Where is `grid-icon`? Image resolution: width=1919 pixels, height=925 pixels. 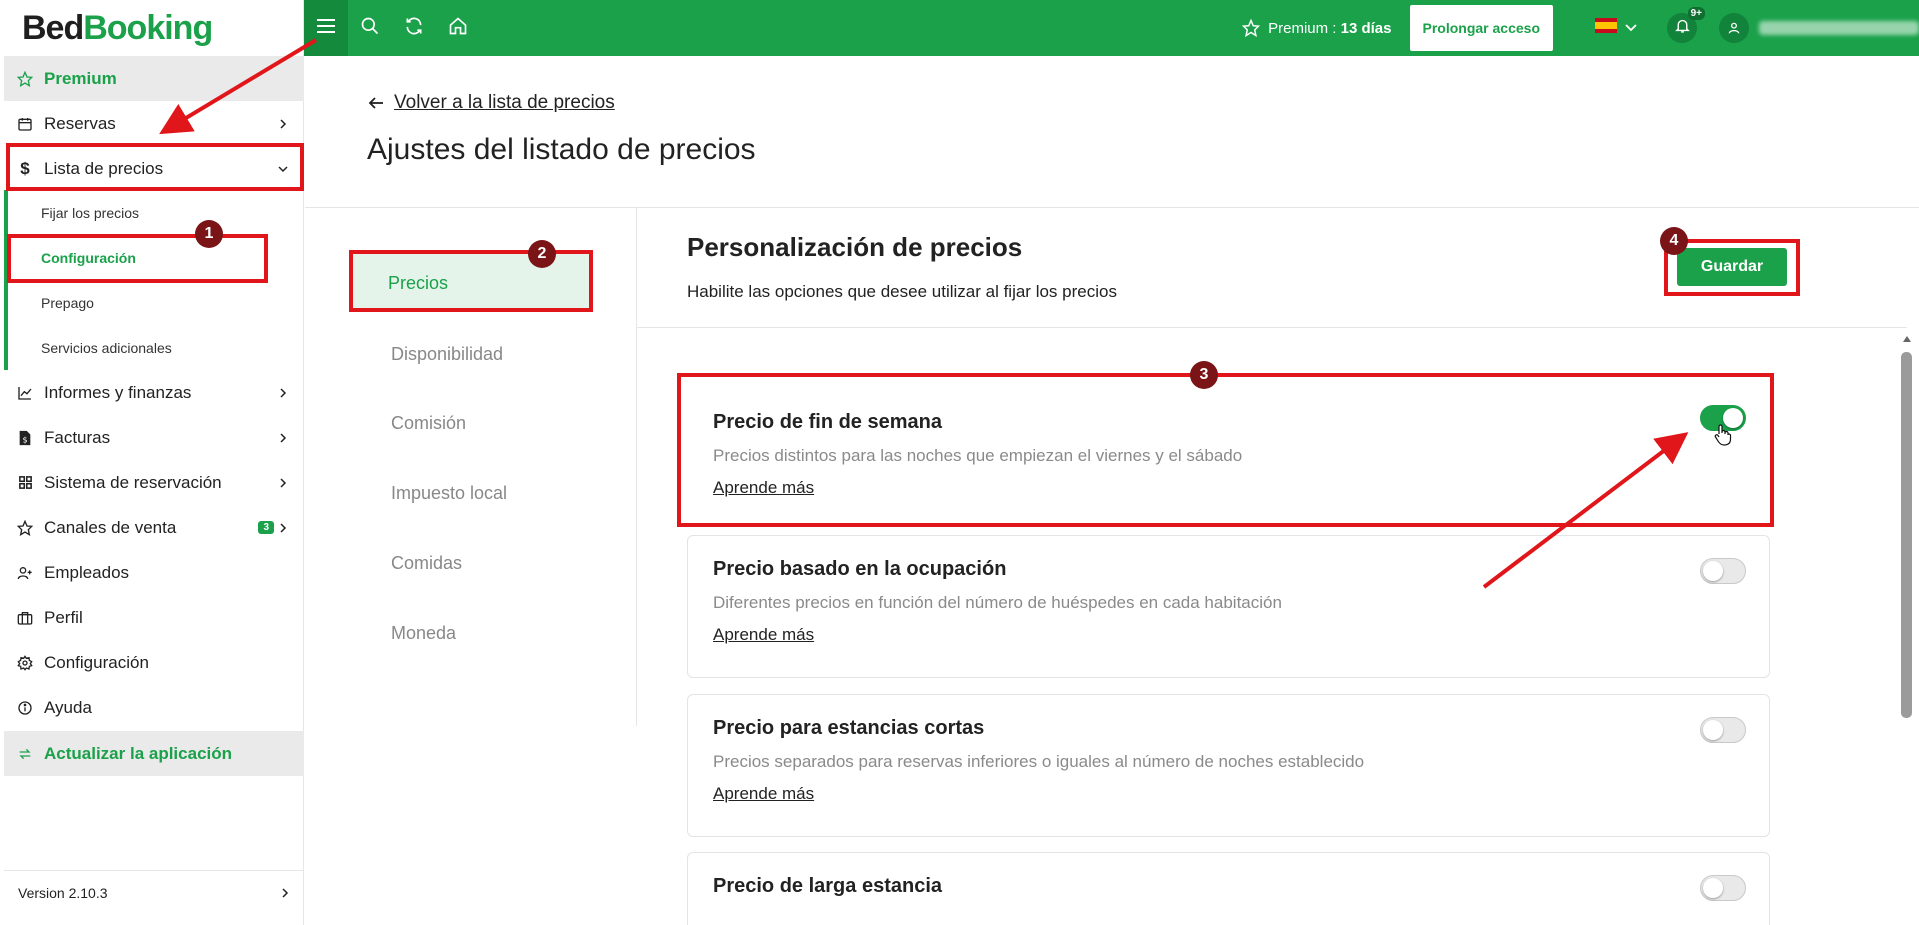 grid-icon is located at coordinates (25, 483).